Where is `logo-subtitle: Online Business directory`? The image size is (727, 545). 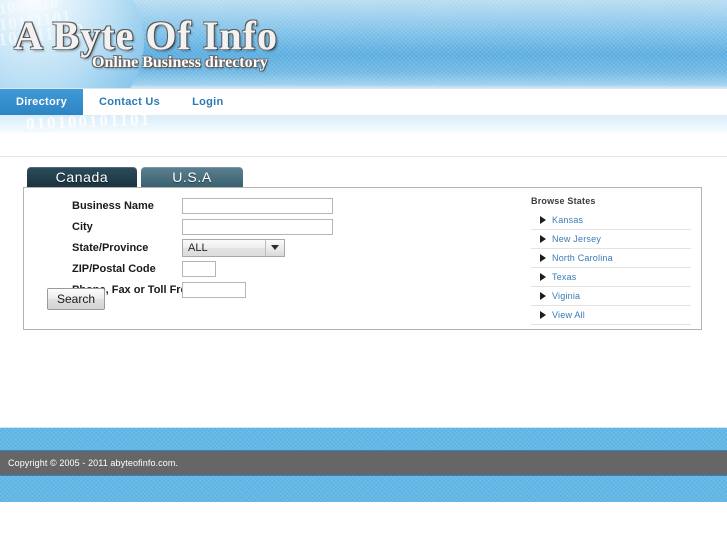
logo-subtitle: Online Business directory is located at coordinates (180, 62).